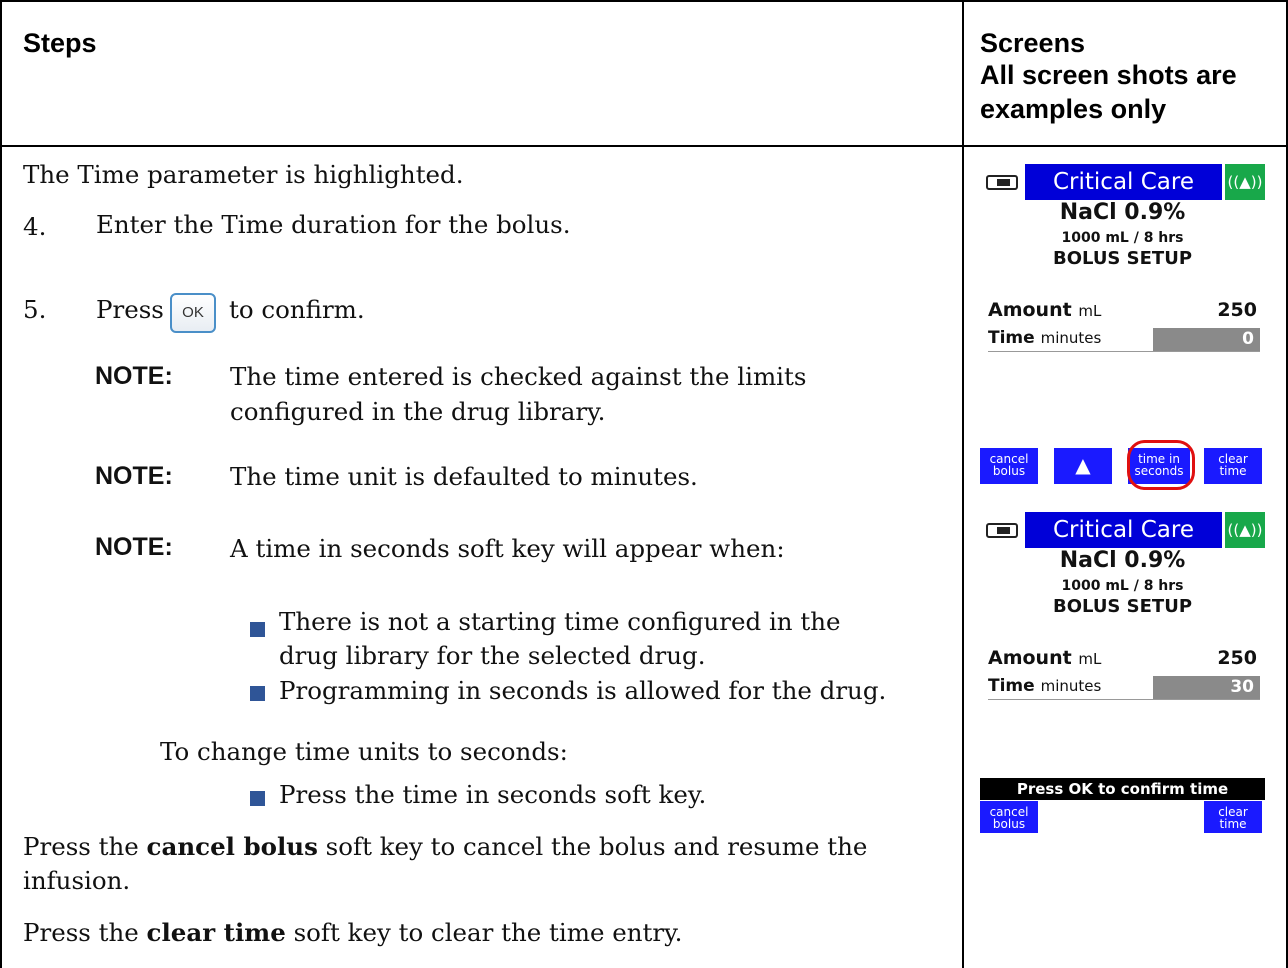  Describe the element at coordinates (644, 1) in the screenshot. I see `table-border-top` at that location.